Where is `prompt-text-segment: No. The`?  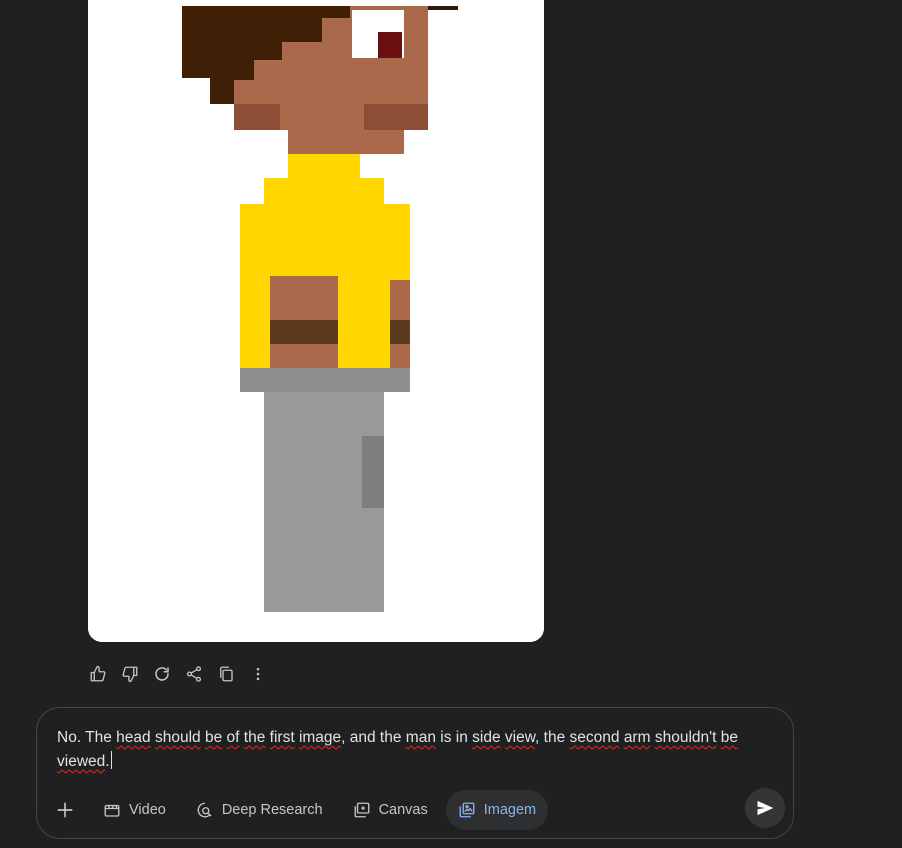
prompt-text-segment: No. The is located at coordinates (87, 737).